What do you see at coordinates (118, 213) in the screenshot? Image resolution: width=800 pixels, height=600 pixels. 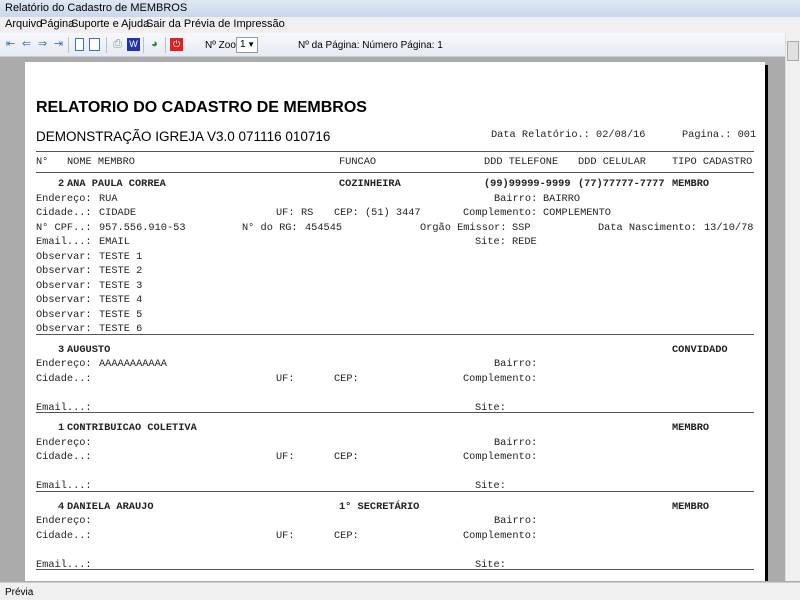 I see `value-cidade: CIDADE` at bounding box center [118, 213].